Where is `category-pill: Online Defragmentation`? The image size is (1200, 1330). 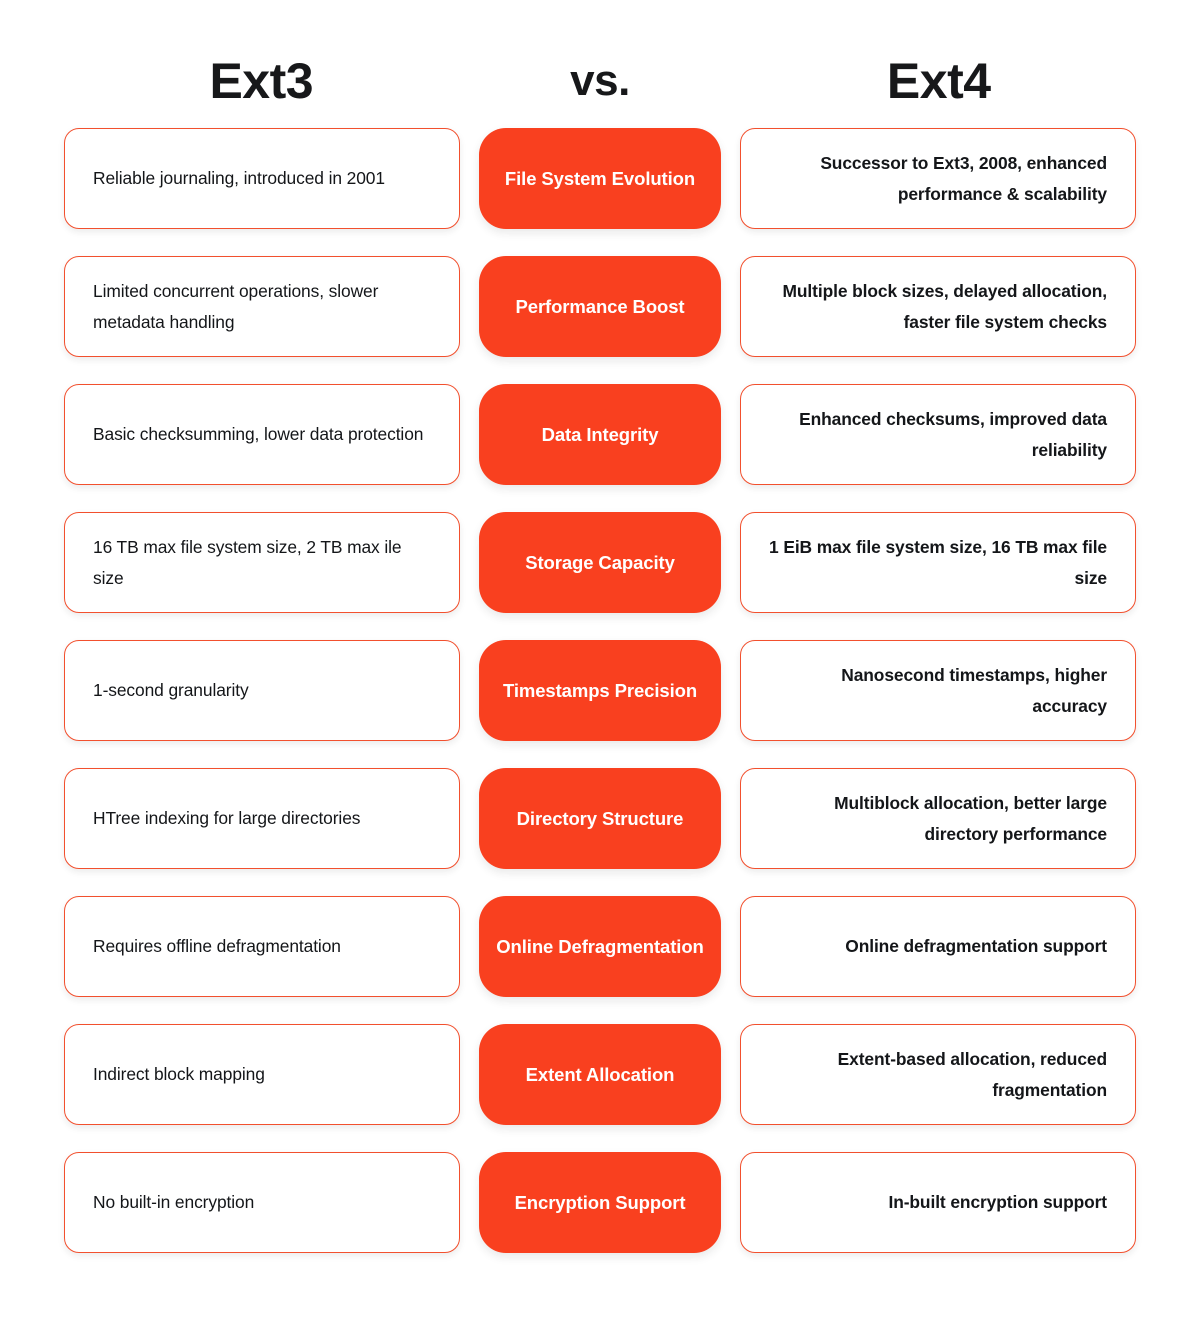
category-pill: Online Defragmentation is located at coordinates (600, 946).